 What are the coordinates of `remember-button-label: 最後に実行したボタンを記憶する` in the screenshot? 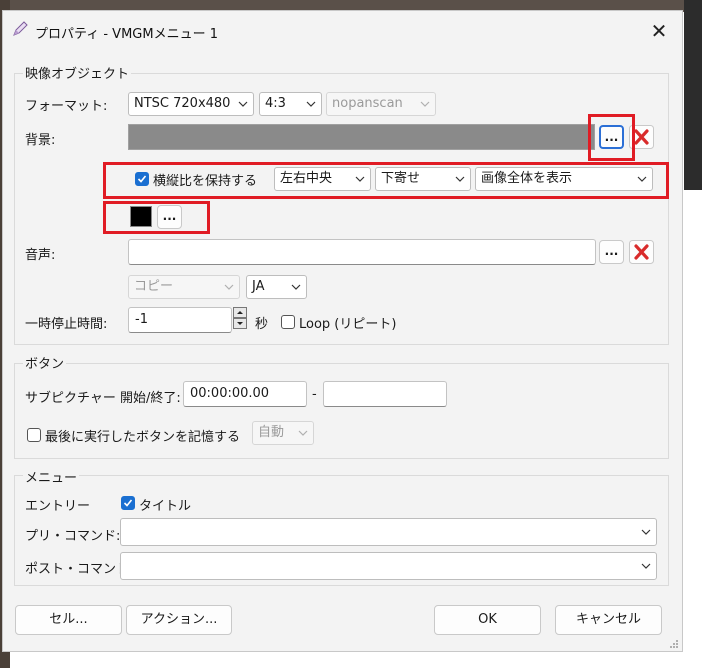 It's located at (143, 437).